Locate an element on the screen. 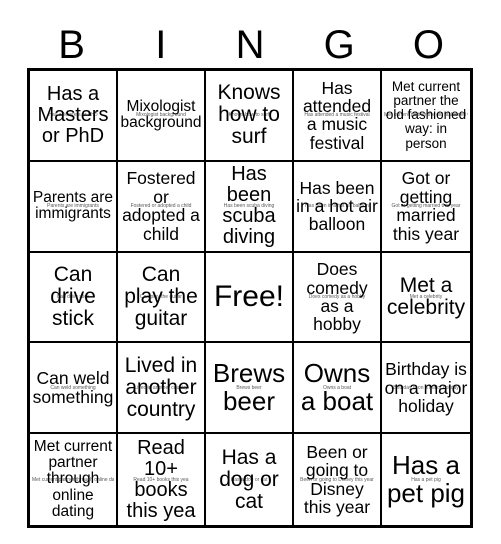 Image resolution: width=501 pixels, height=544 pixels. bingo-cell-label-o2: Got or getting married this year is located at coordinates (426, 206).